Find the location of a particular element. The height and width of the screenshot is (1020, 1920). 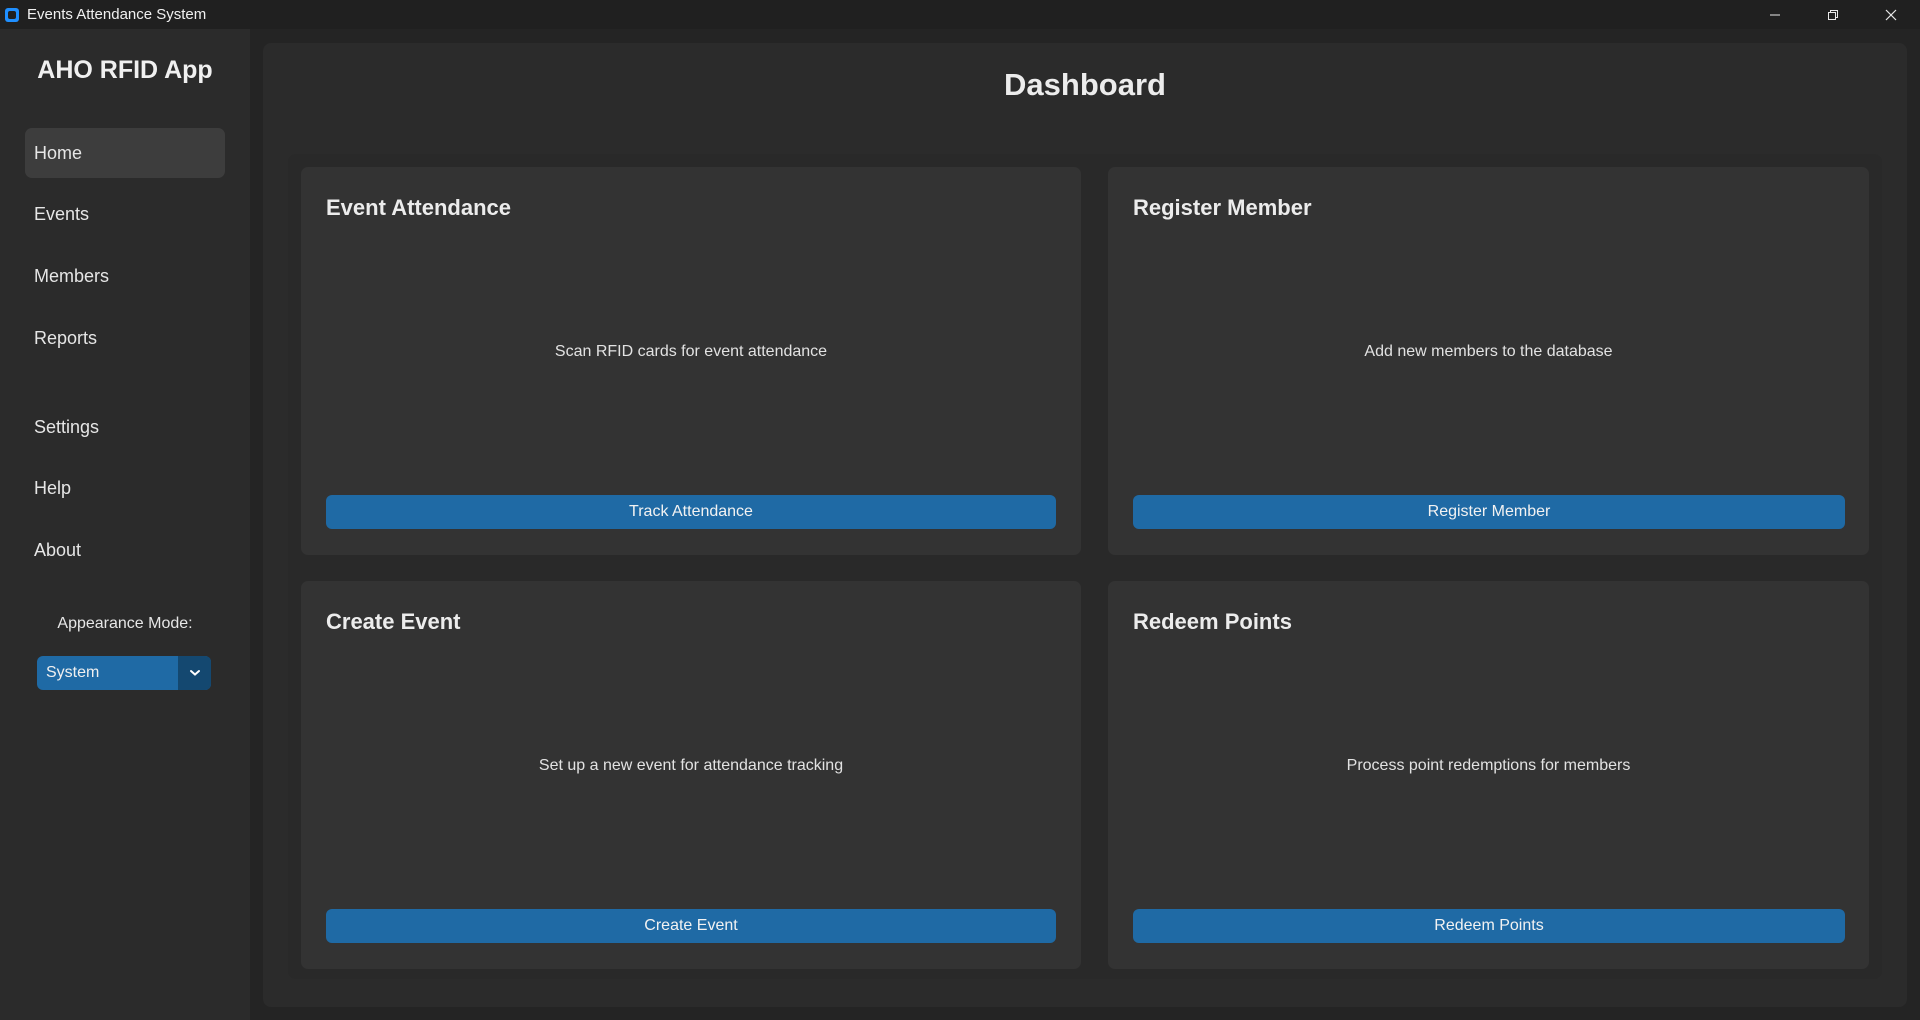

sidebar-item-label: About is located at coordinates (58, 549).